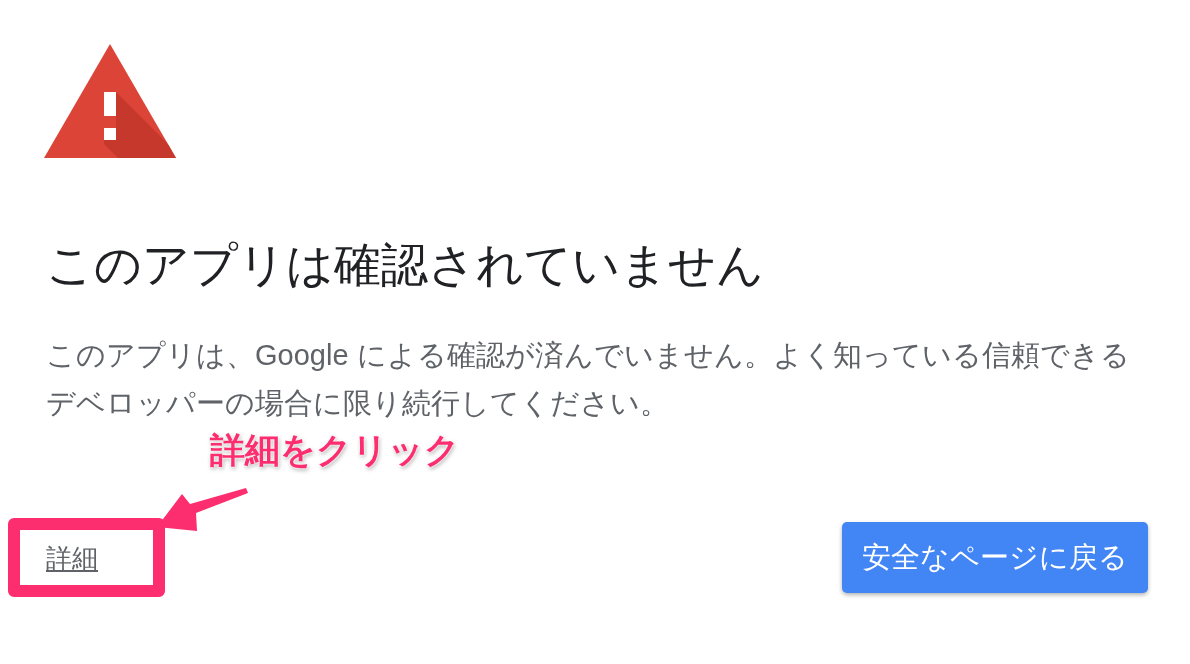 The height and width of the screenshot is (664, 1190). What do you see at coordinates (588, 379) in the screenshot?
I see `message-text: このアプリは、Google による確認が済んでいません。よく知っている信頼できるデベロッパーの場合に限り続行してください。` at bounding box center [588, 379].